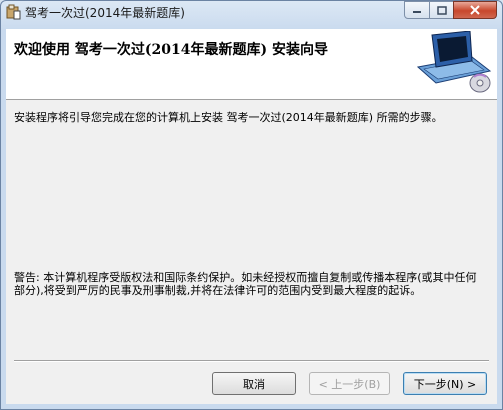 This screenshot has width=503, height=410. I want to click on title-bar: 驾考一次过(2014年最新题库), so click(251, 12).